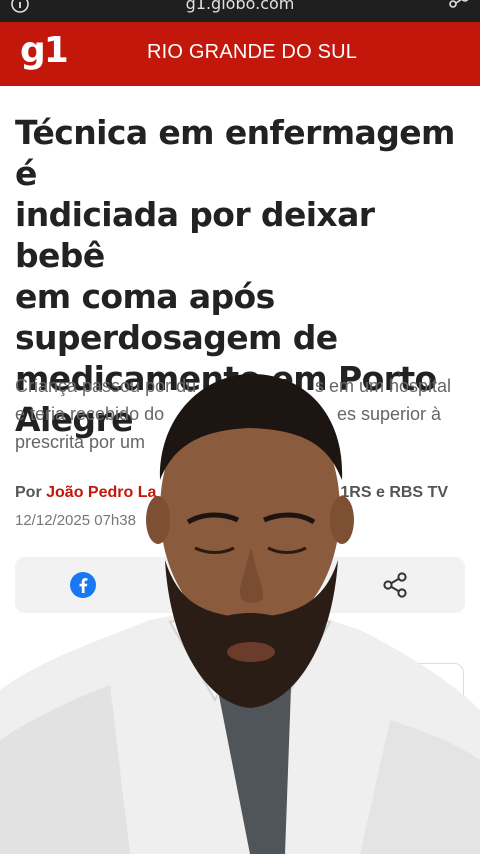  Describe the element at coordinates (176, 337) in the screenshot. I see `headline-line: superdosagem de` at that location.